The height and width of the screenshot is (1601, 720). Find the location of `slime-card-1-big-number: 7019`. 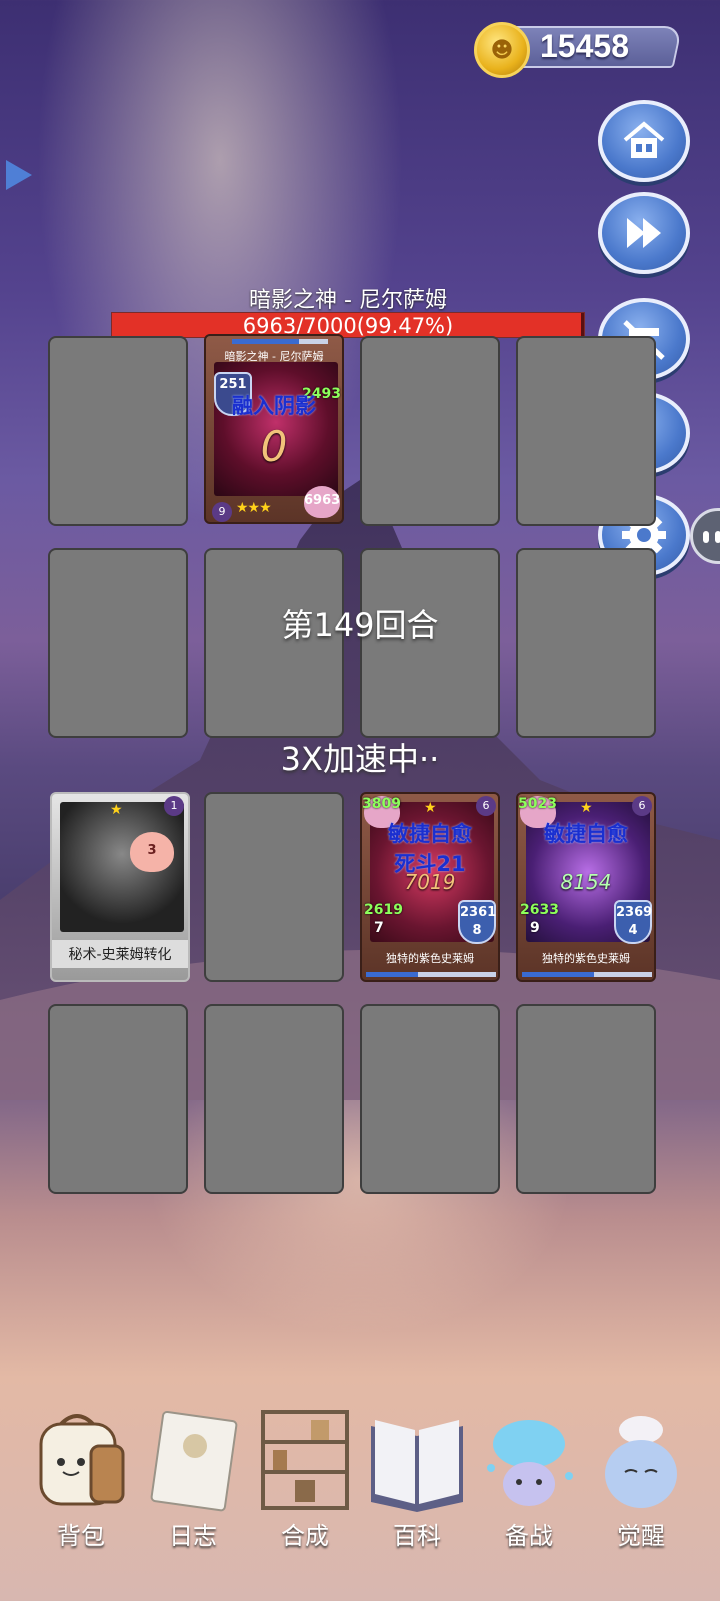

slime-card-1-big-number: 7019 is located at coordinates (430, 882).